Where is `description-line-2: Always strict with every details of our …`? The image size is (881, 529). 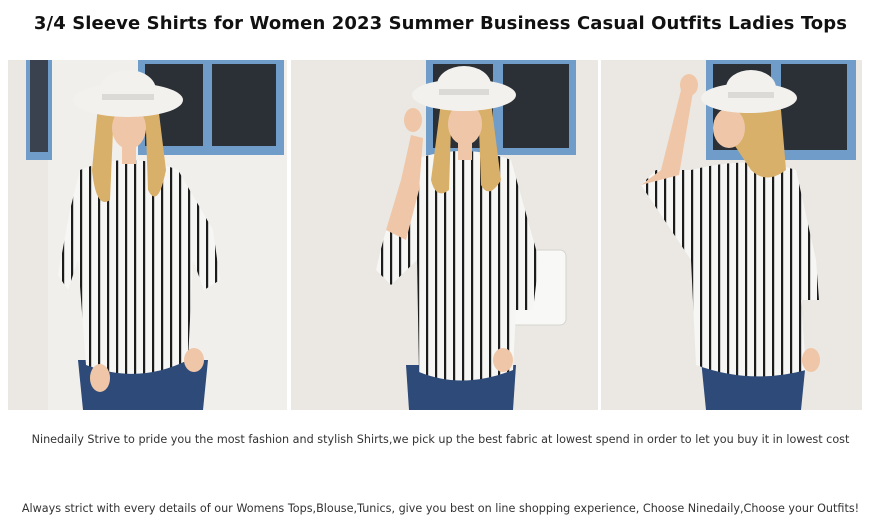
description-line-2: Always strict with every details of our … is located at coordinates (440, 508).